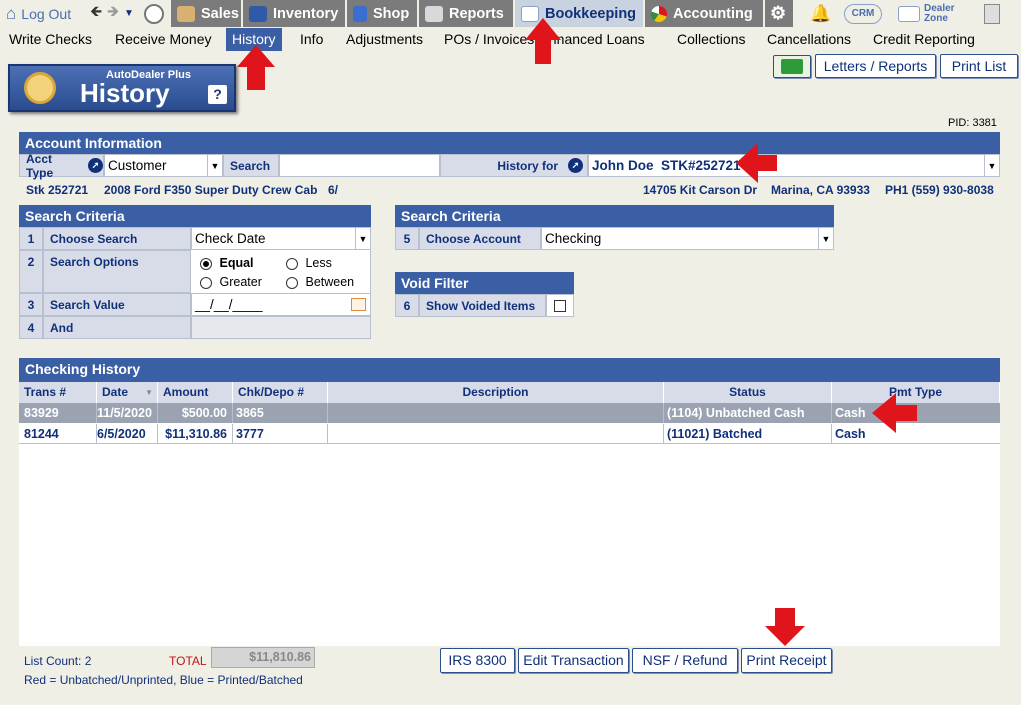  What do you see at coordinates (543, 41) in the screenshot?
I see `up-arrow-bookkeeping` at bounding box center [543, 41].